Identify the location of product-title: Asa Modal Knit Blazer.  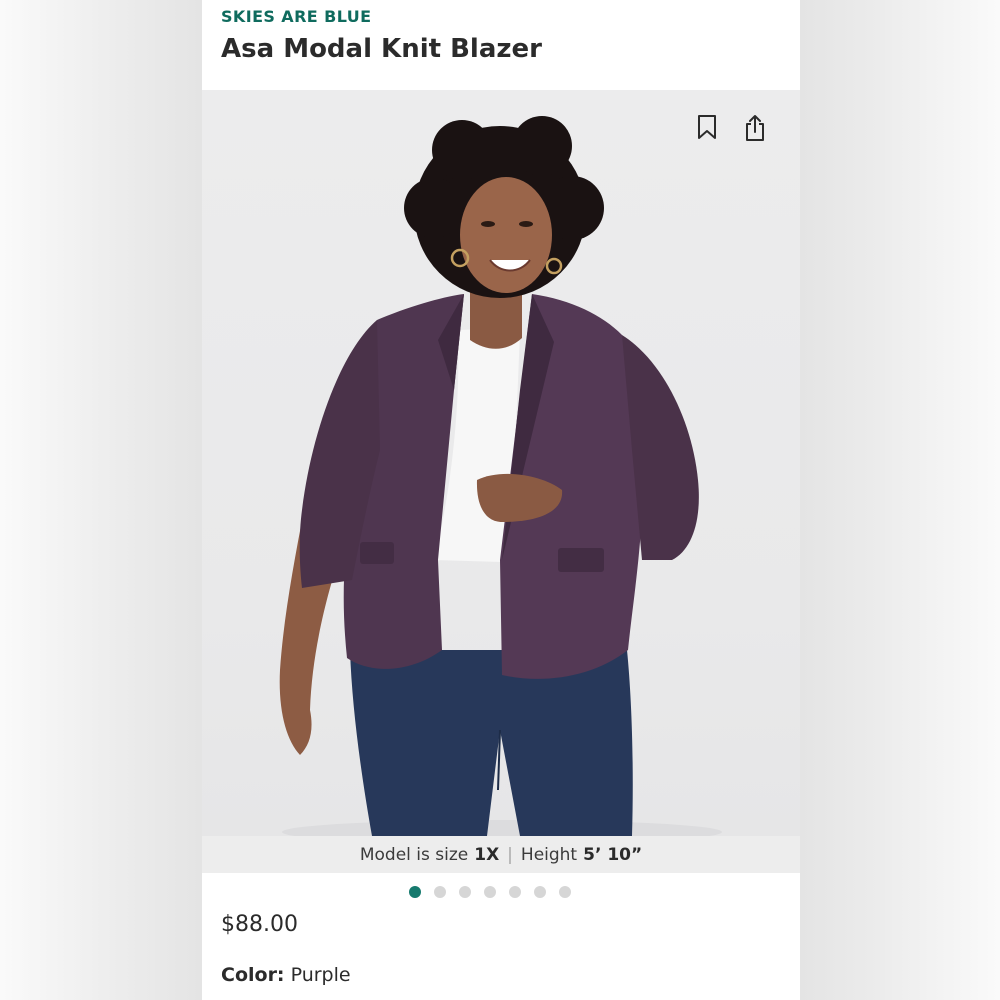
(381, 49).